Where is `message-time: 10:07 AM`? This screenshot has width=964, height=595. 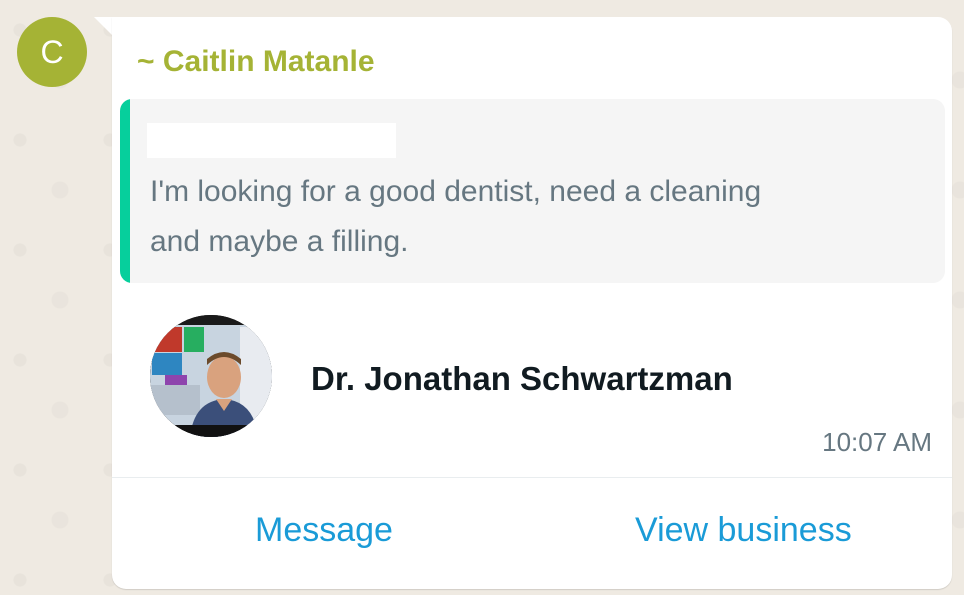
message-time: 10:07 AM is located at coordinates (877, 442).